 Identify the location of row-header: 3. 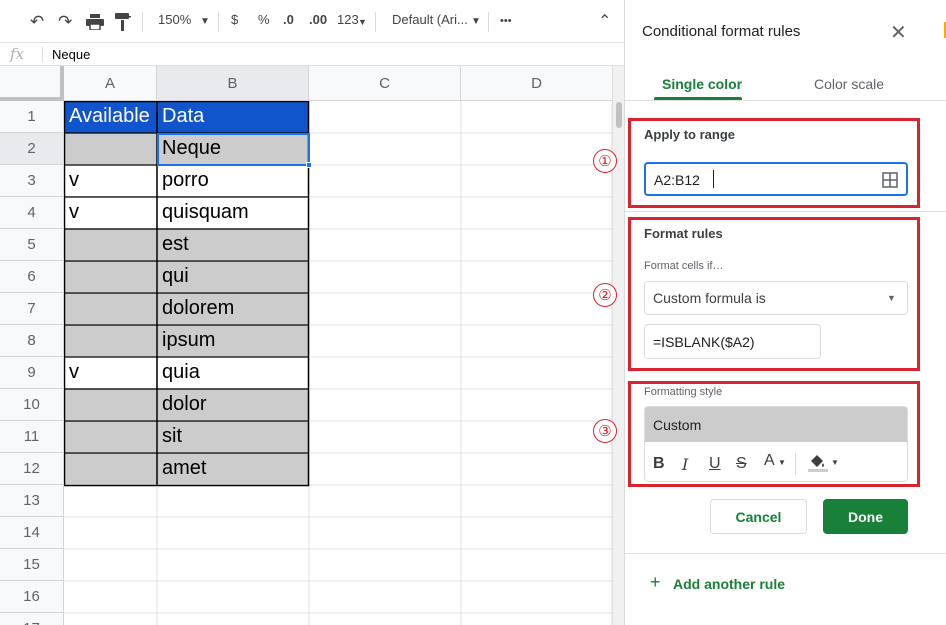
(32, 181).